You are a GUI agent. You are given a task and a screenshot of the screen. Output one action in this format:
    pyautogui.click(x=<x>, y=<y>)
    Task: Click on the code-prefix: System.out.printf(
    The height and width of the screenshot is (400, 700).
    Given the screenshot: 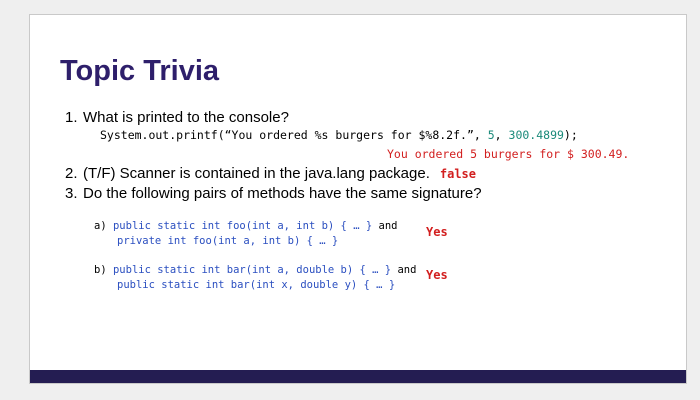 What is the action you would take?
    pyautogui.click(x=162, y=135)
    